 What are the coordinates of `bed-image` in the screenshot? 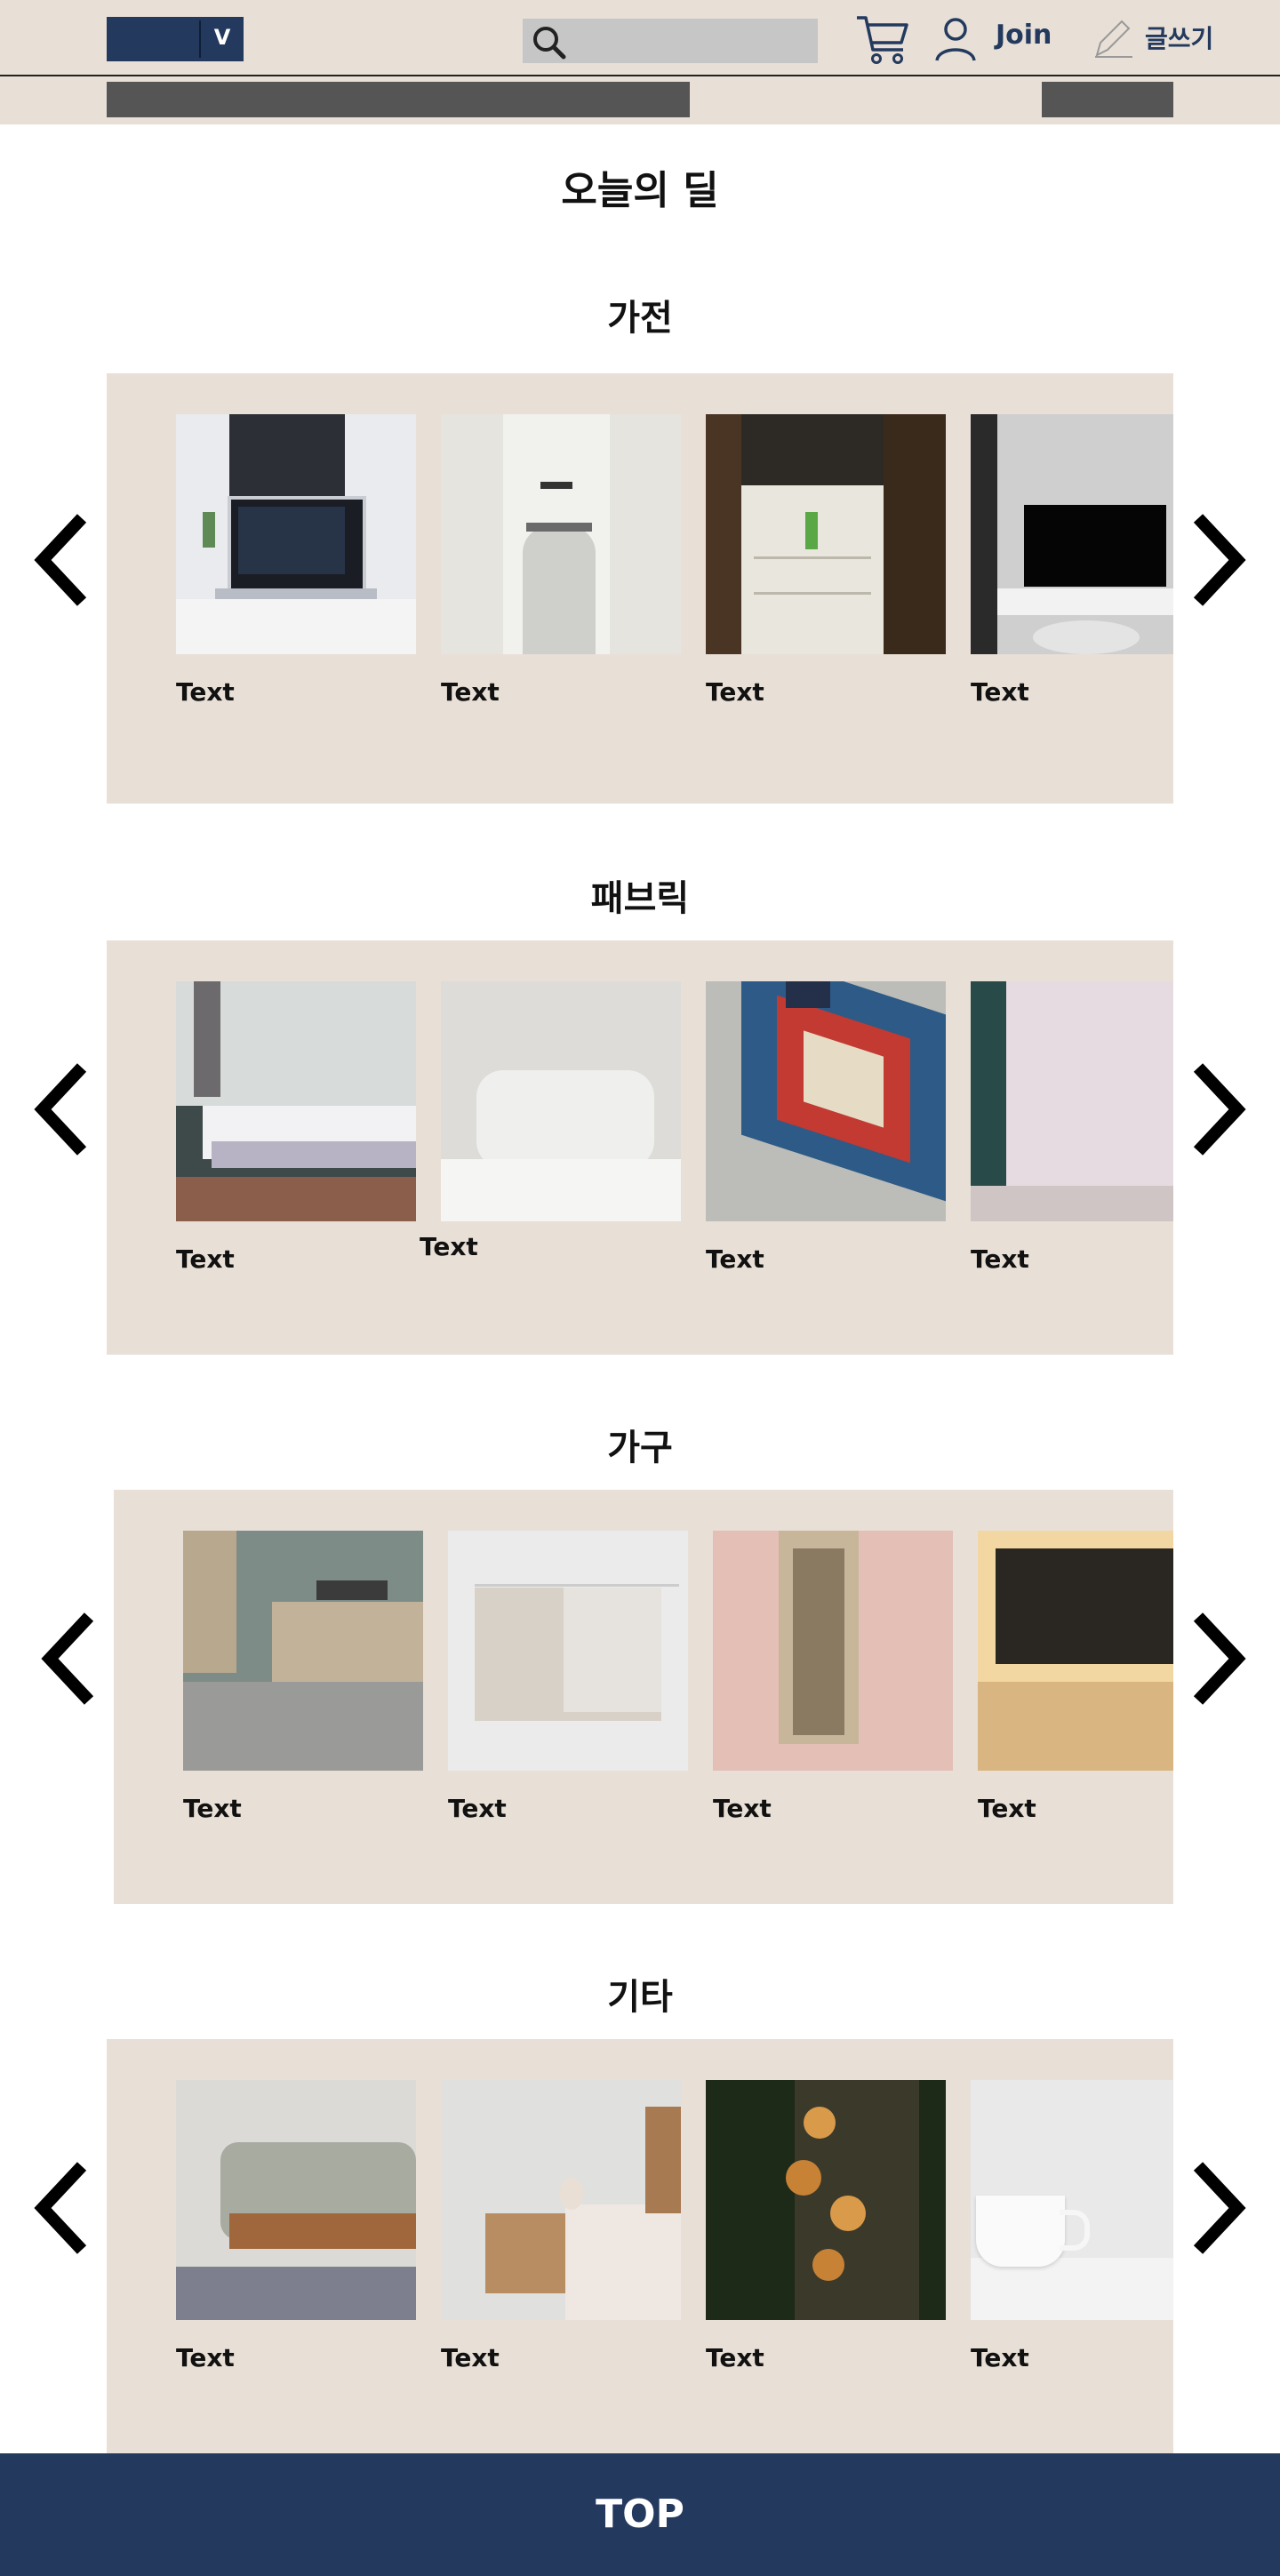 It's located at (296, 1101).